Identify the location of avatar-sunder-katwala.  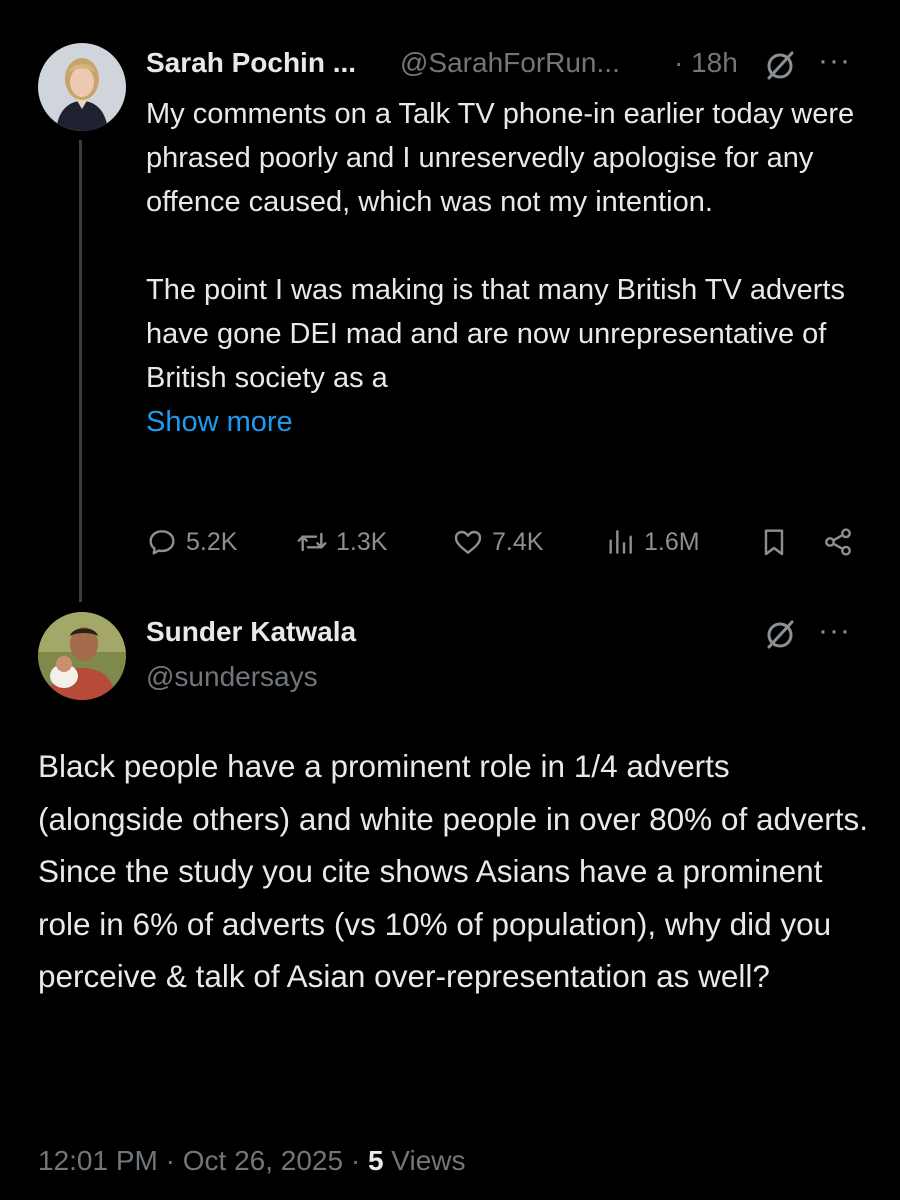
(82, 656).